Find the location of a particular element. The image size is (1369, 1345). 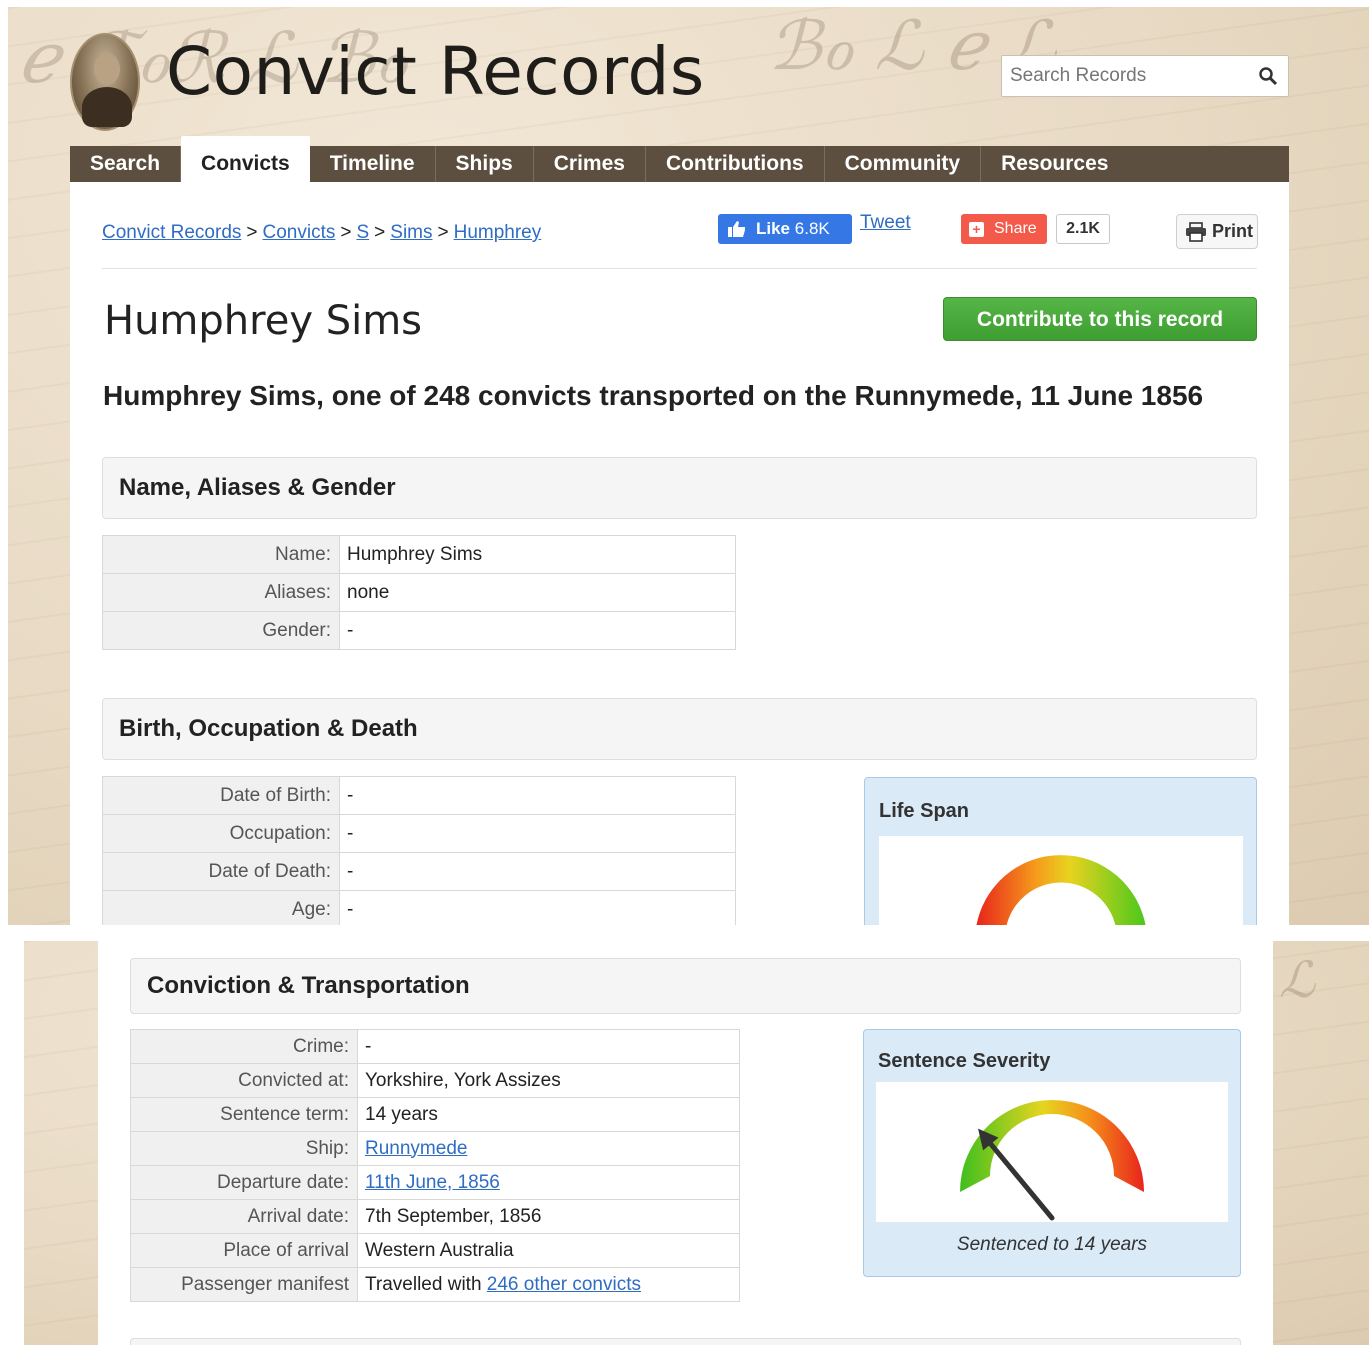

table-row: Arrival date: 7th September, 1856 is located at coordinates (435, 1216).